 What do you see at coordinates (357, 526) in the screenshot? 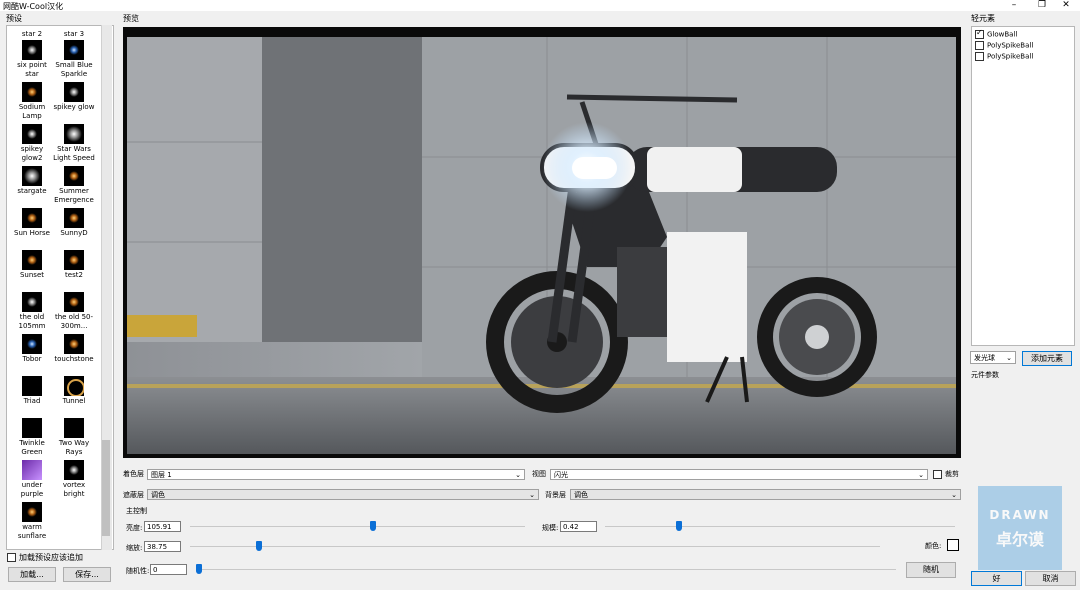
I see `brightness-slider-track` at bounding box center [357, 526].